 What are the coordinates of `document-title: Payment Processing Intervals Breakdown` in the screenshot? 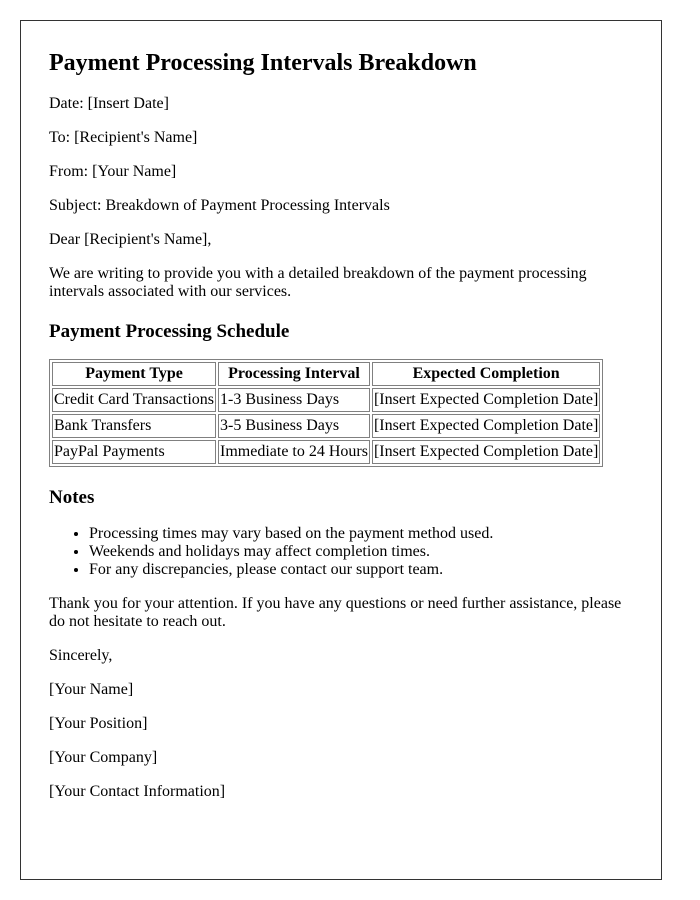 It's located at (263, 63).